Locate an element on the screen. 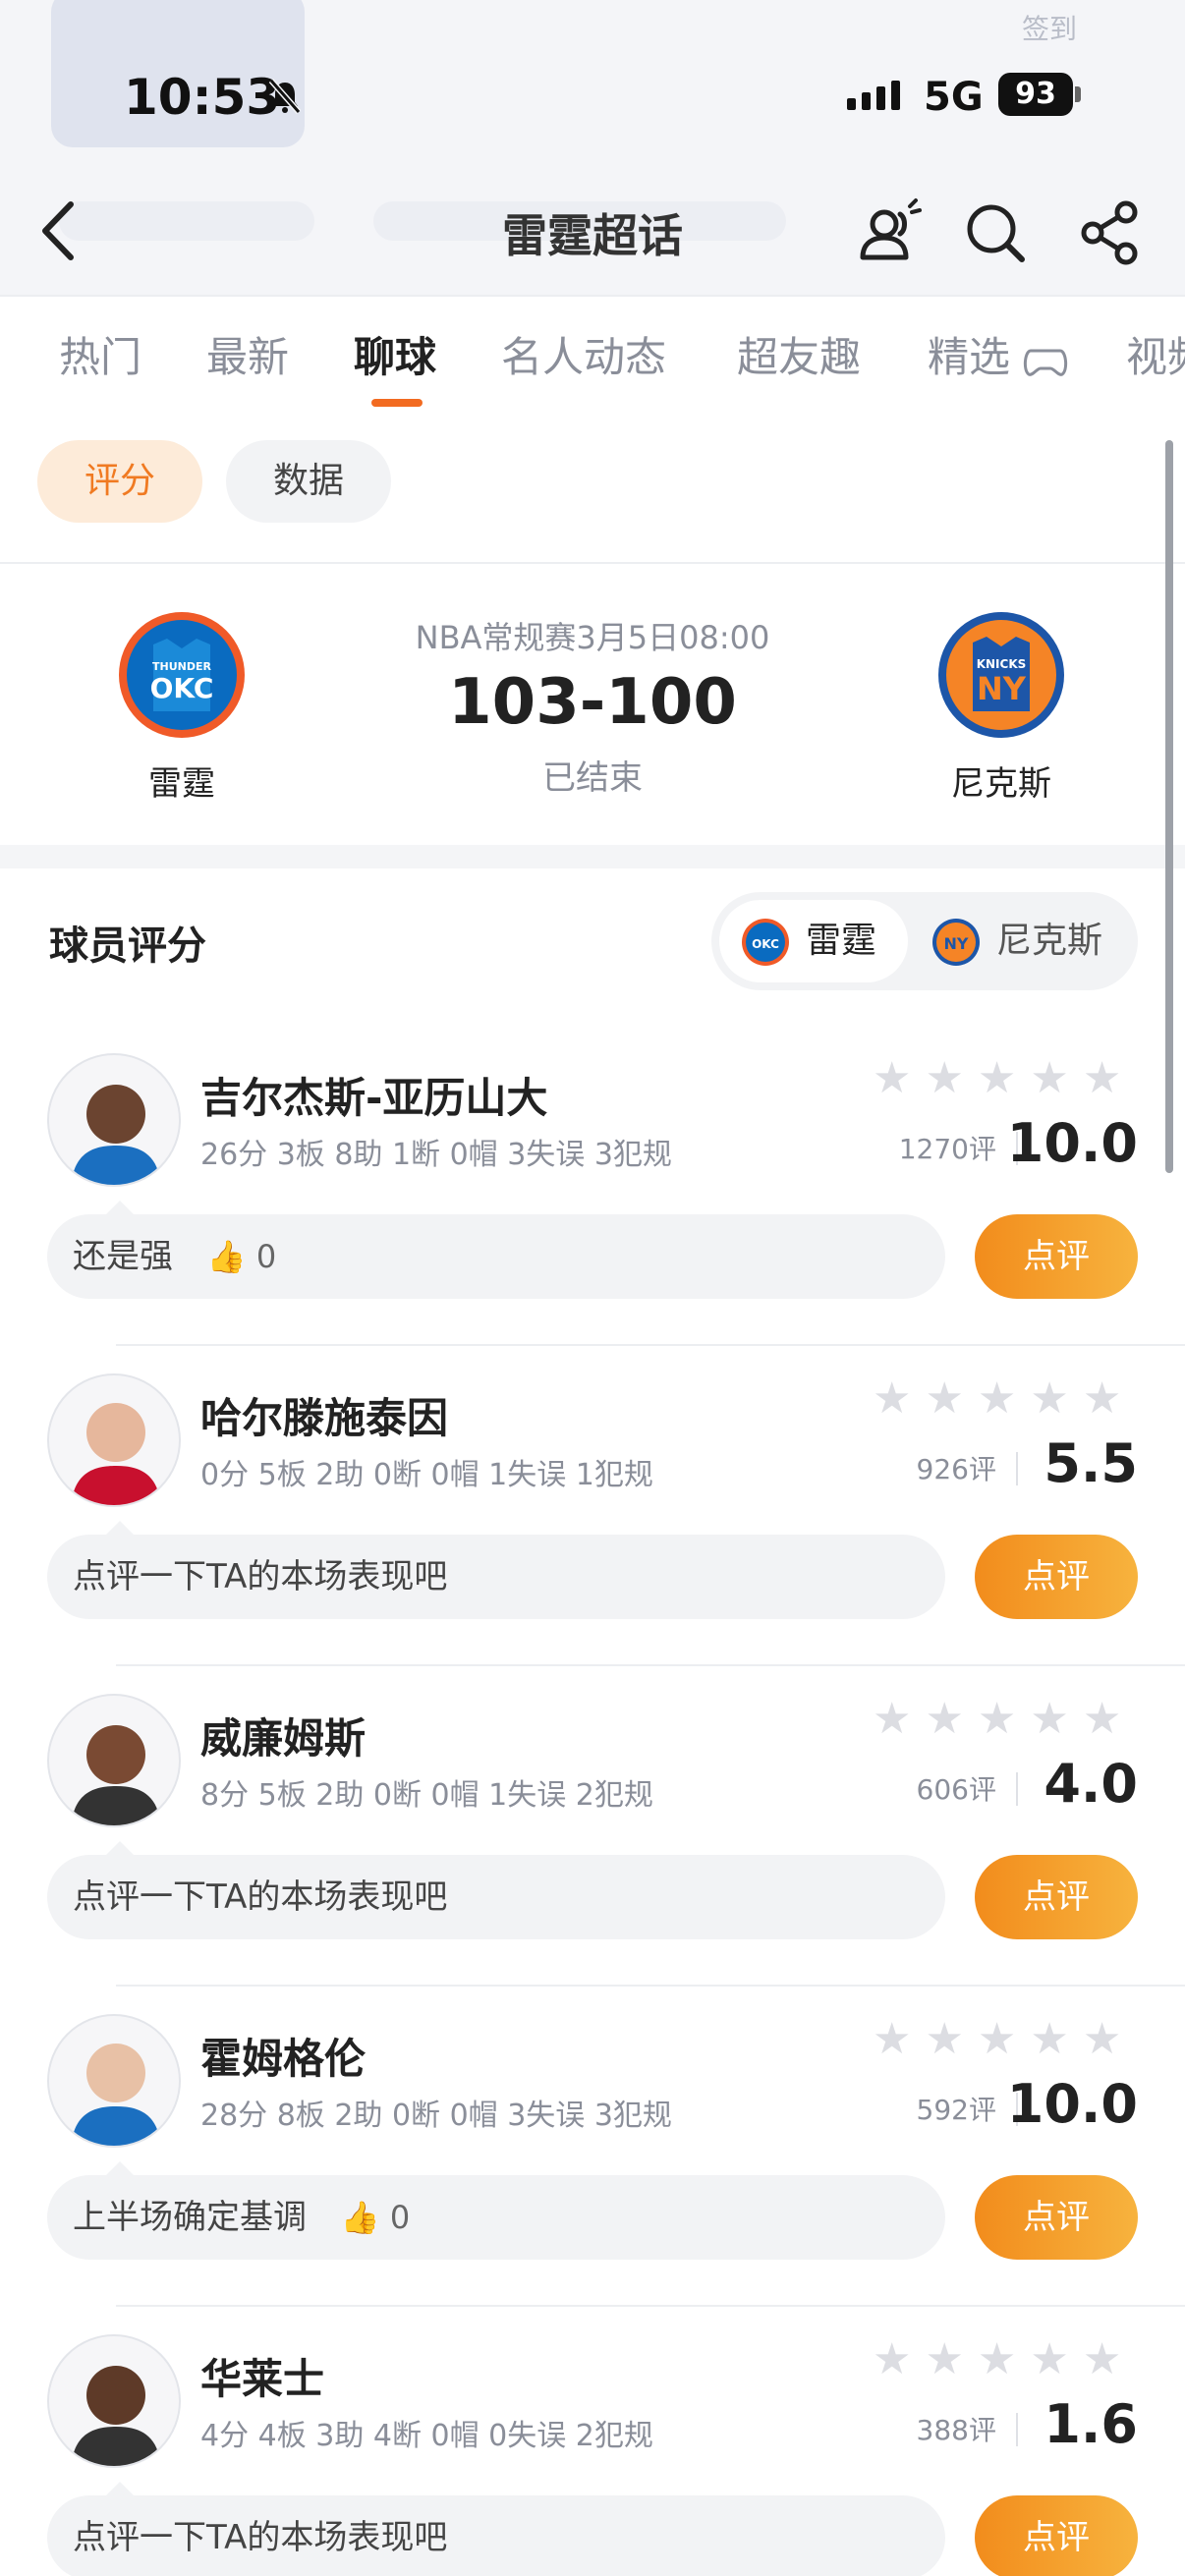 The width and height of the screenshot is (1185, 2576). game-controller-icon is located at coordinates (1046, 362).